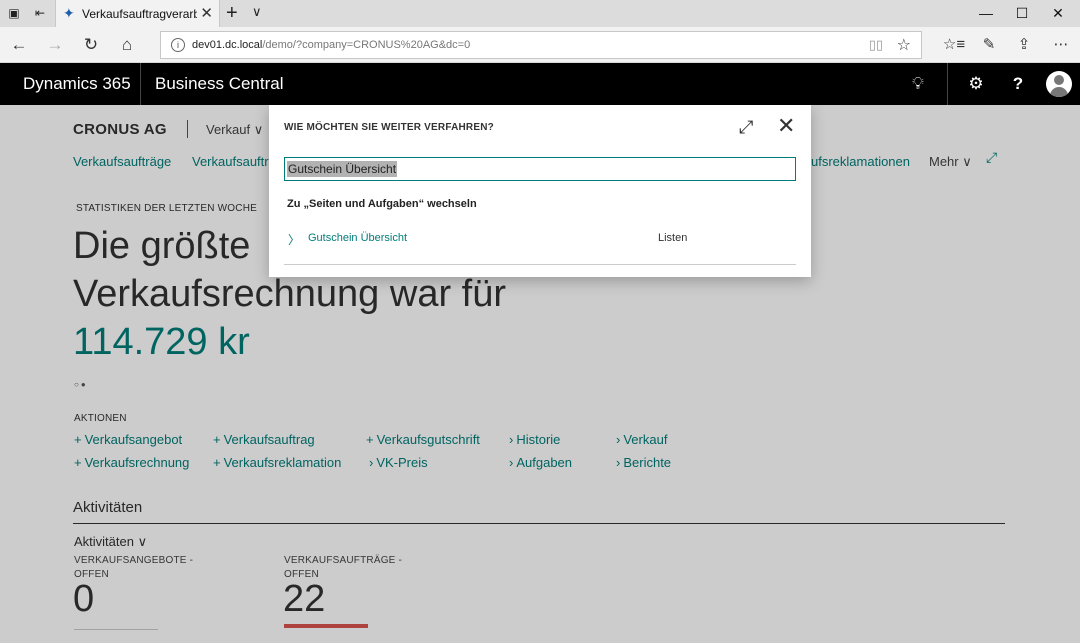  I want to click on favorites-hub-icon: ☆≡, so click(954, 45).